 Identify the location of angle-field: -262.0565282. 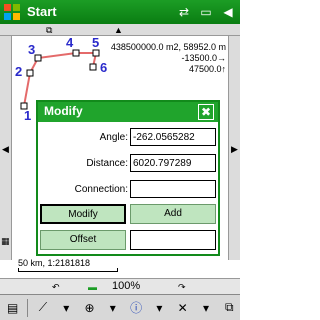
(173, 137).